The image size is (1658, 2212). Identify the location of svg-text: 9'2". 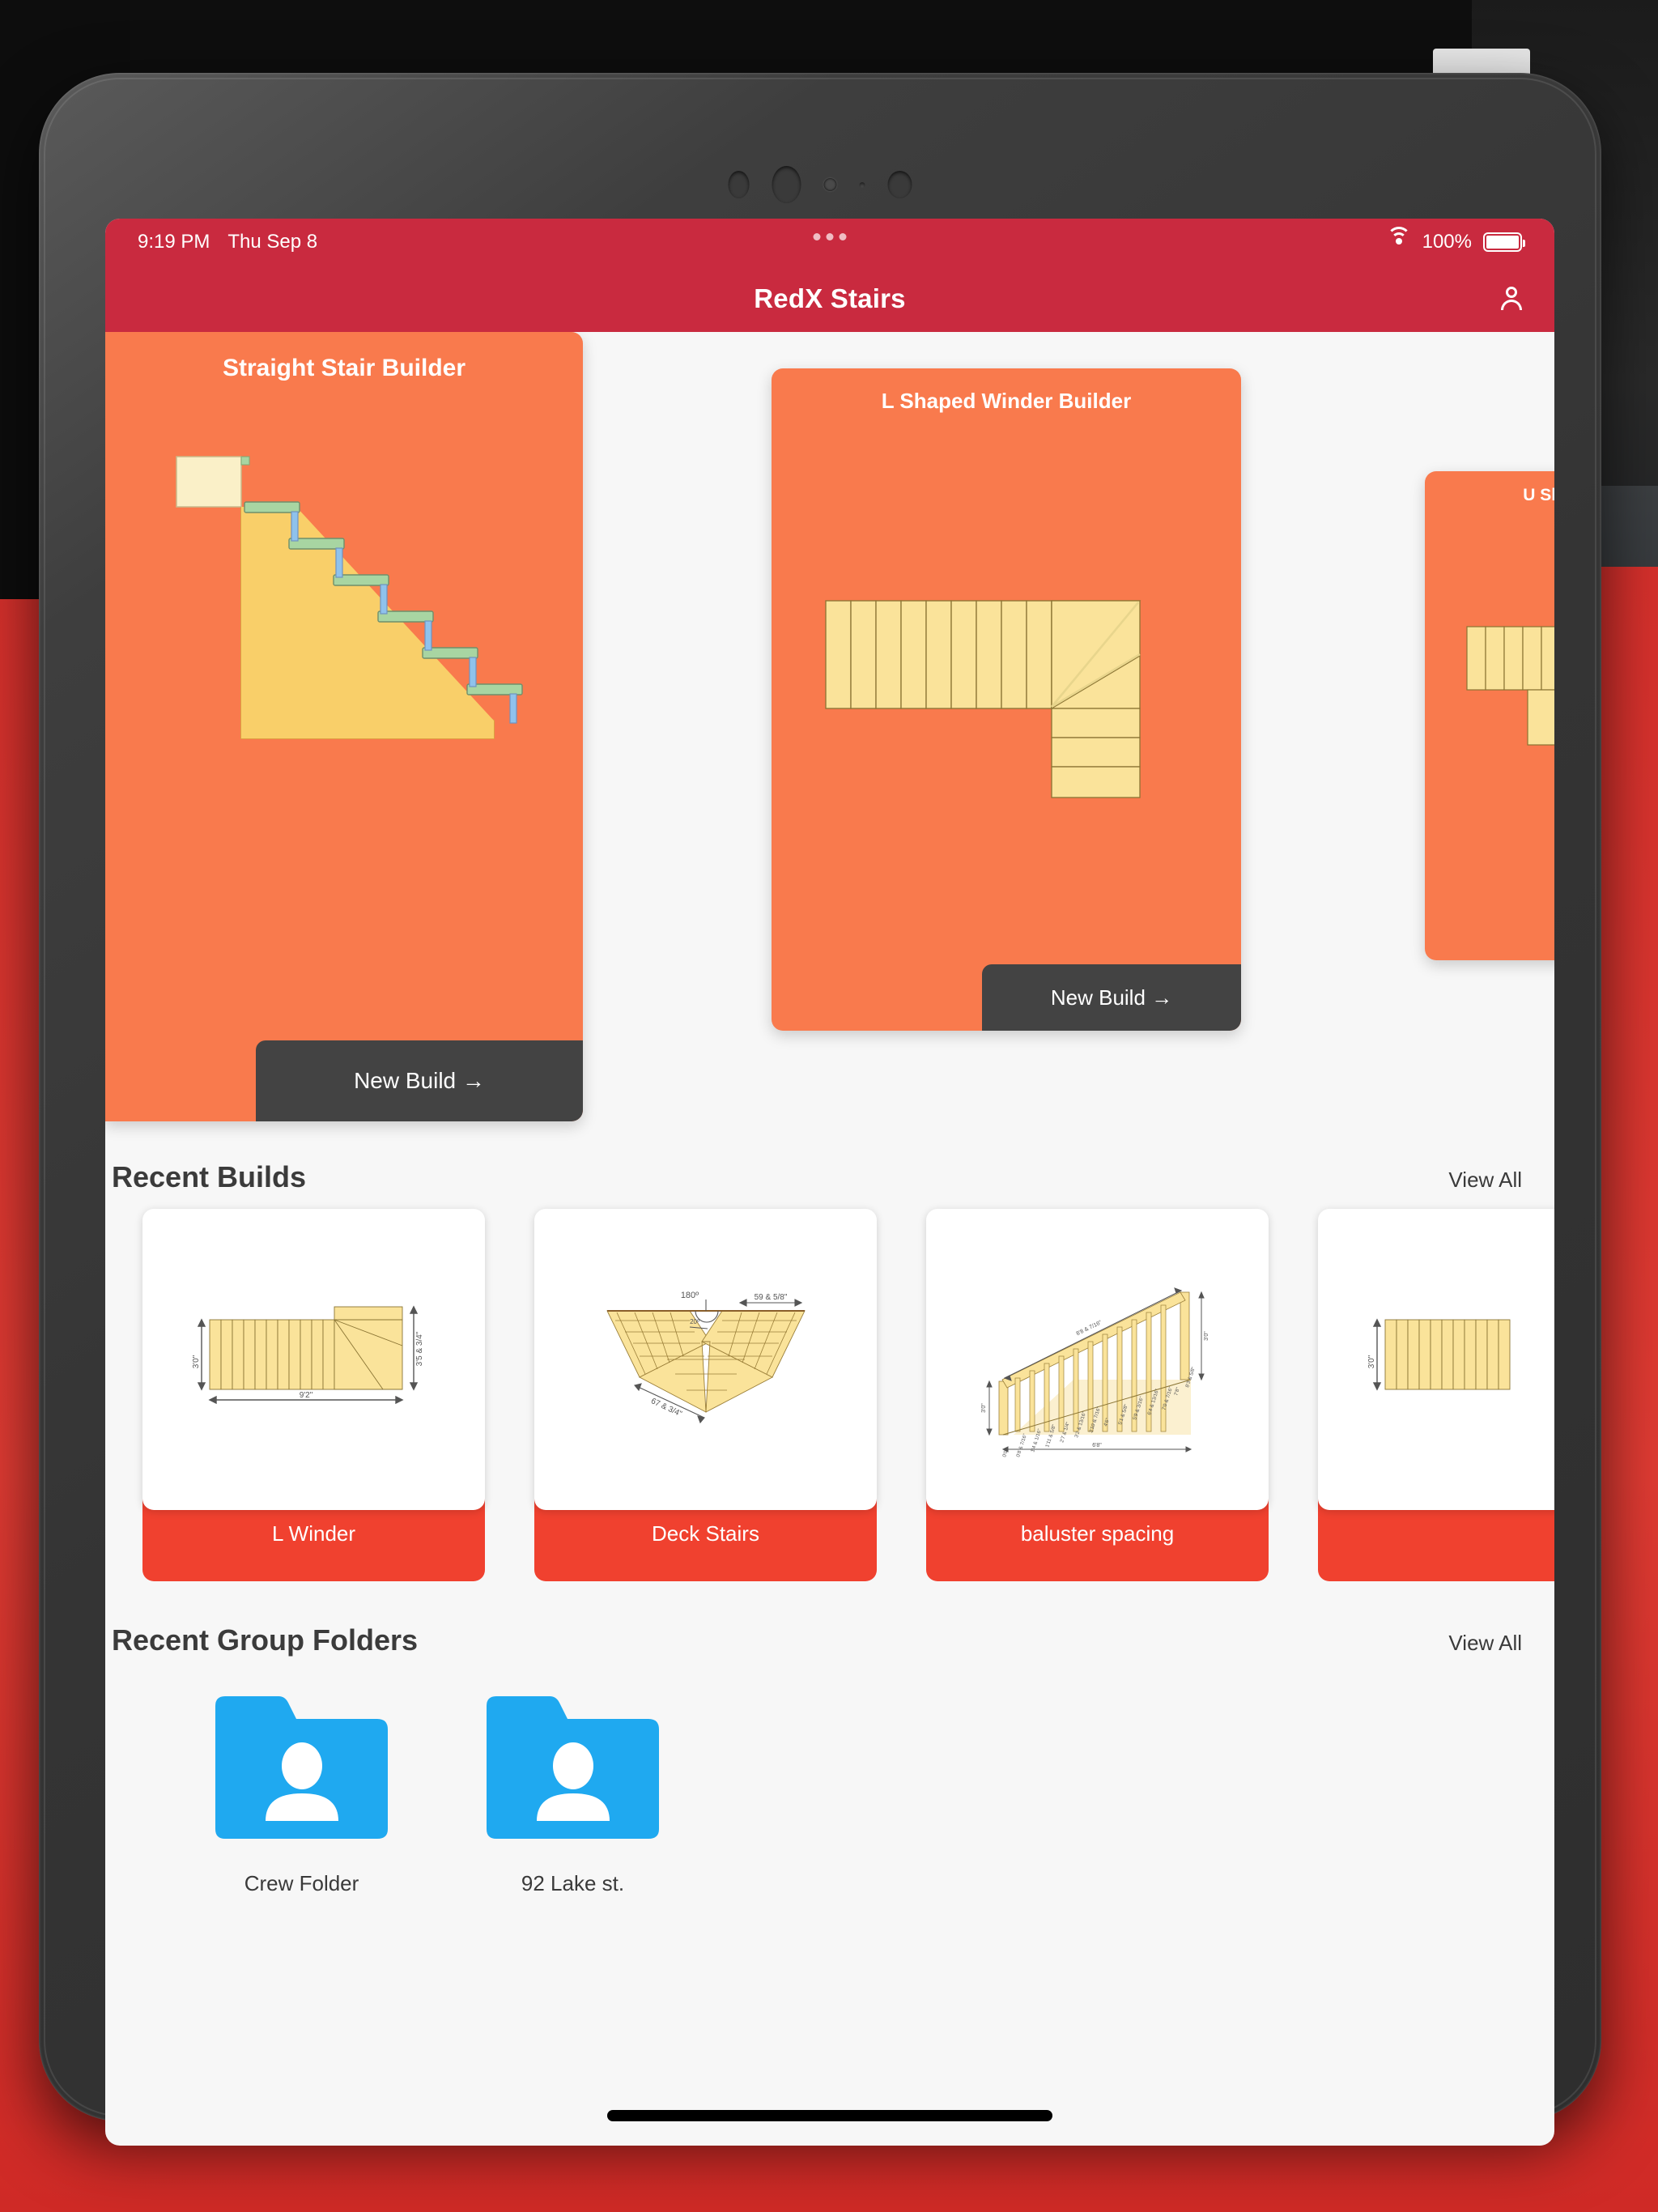
(305, 1396).